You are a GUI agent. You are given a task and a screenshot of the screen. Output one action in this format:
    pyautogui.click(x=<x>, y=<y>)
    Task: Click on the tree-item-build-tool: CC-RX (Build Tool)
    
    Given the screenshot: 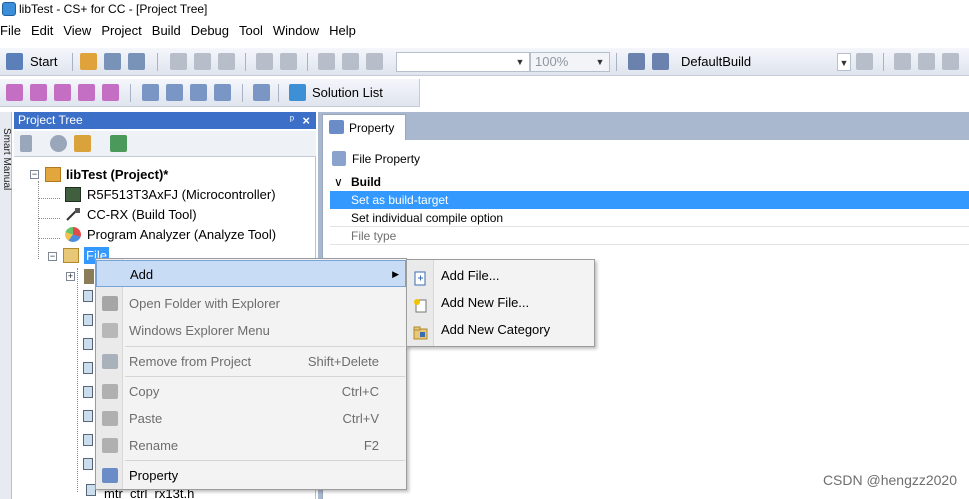 What is the action you would take?
    pyautogui.click(x=142, y=215)
    